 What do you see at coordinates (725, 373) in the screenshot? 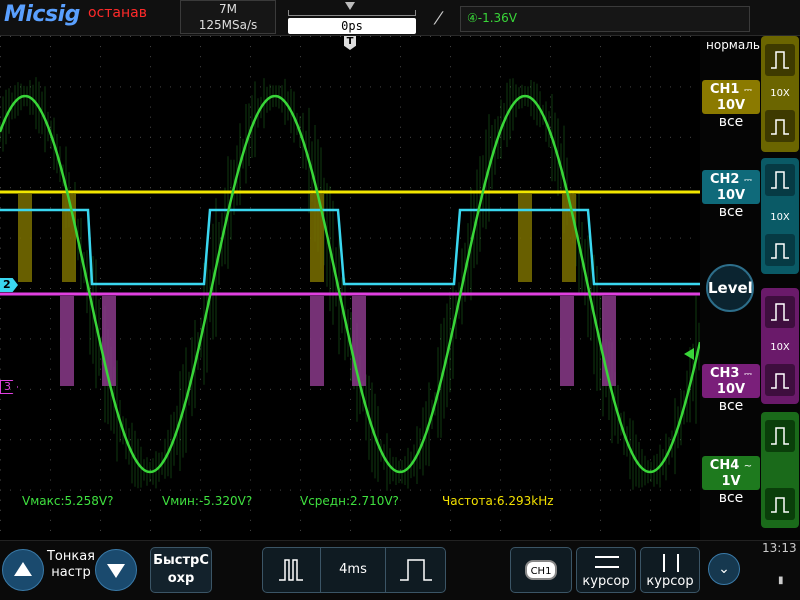
I see `ch3-name: CH3` at bounding box center [725, 373].